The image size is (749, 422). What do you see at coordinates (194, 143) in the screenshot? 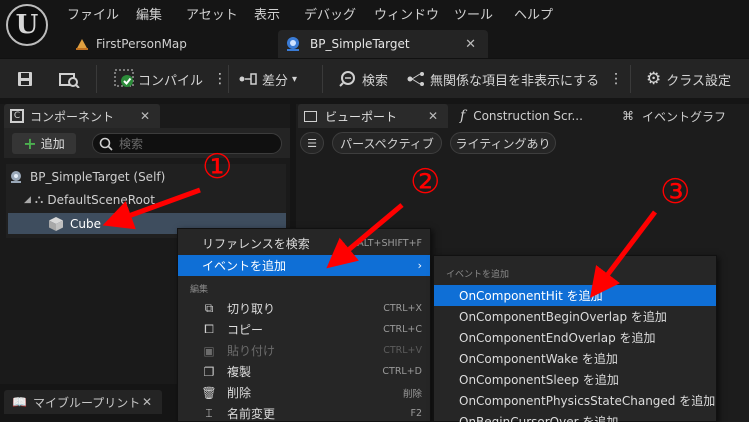
I see `search-input` at bounding box center [194, 143].